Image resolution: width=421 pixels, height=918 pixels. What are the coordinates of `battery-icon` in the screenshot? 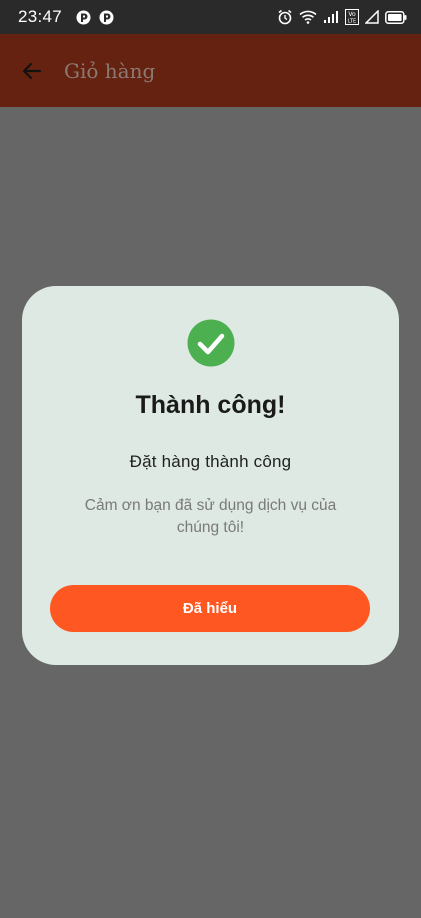 It's located at (396, 17).